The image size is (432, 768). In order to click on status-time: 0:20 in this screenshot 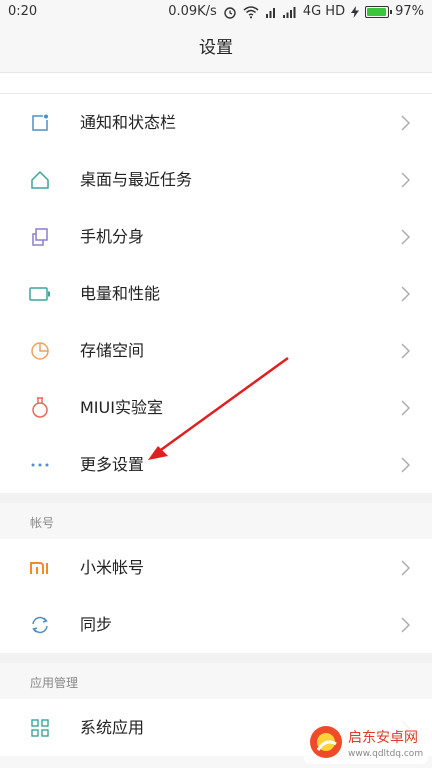, I will do `click(23, 11)`.